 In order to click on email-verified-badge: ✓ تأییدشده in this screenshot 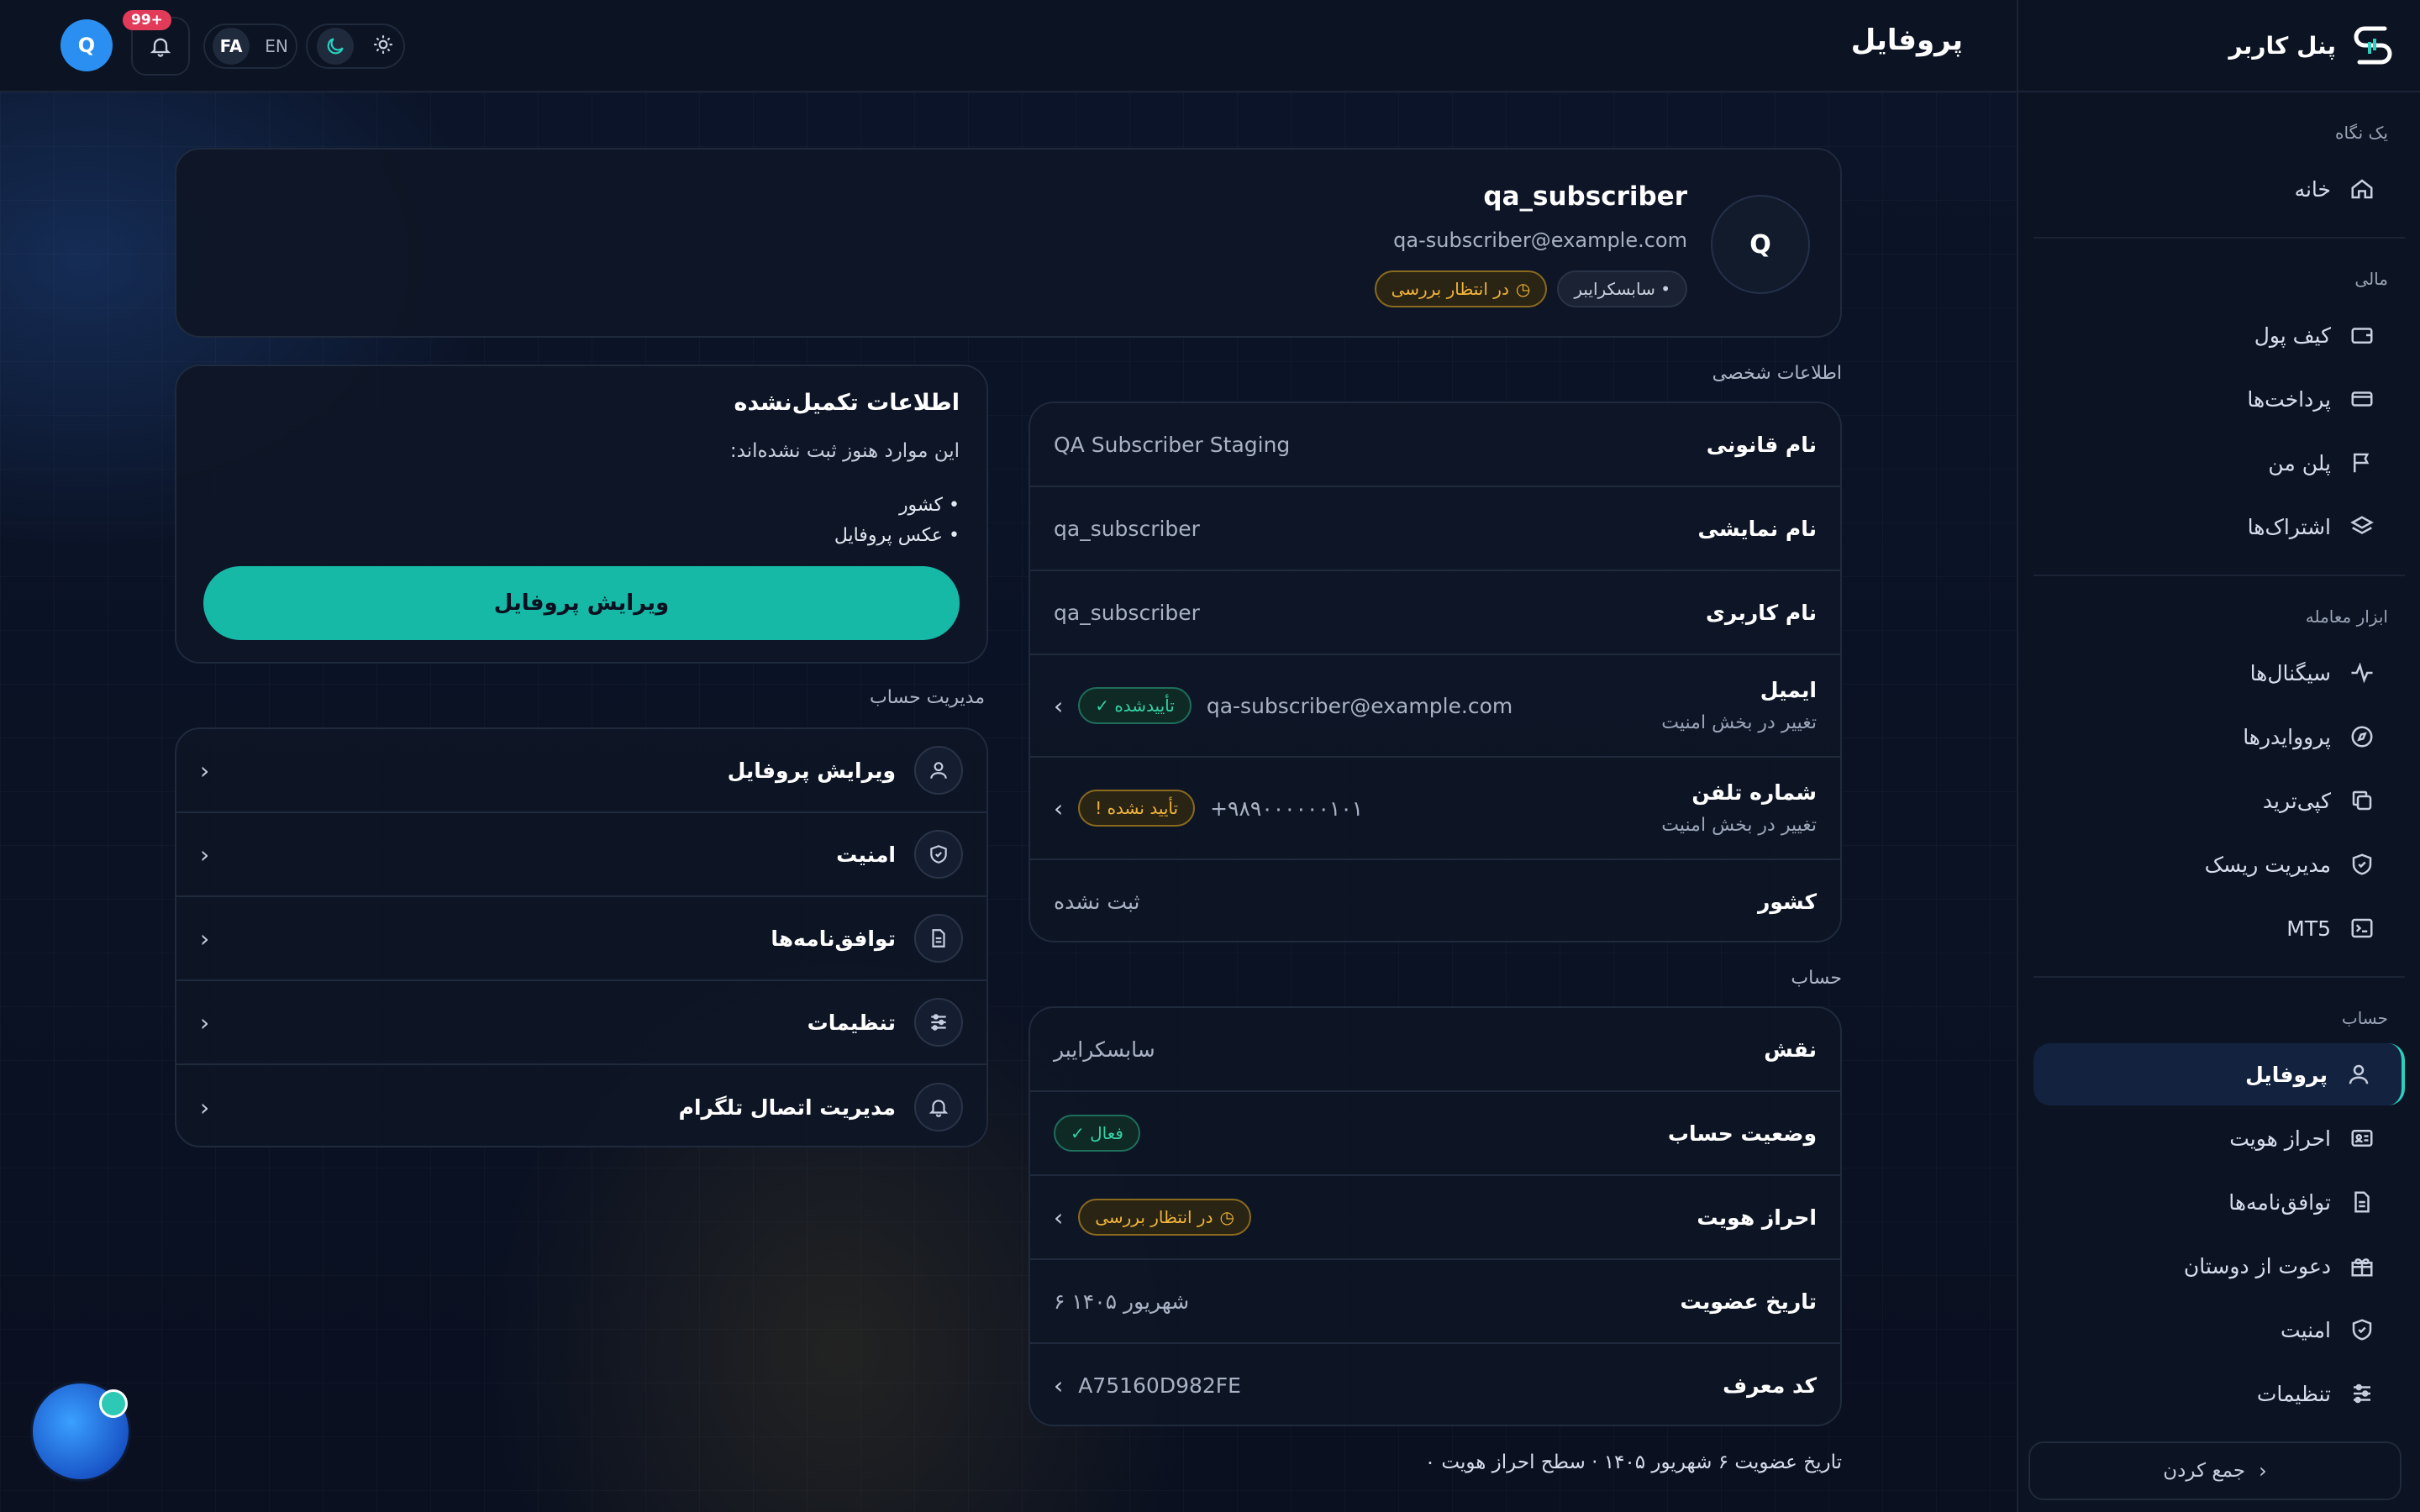, I will do `click(1135, 705)`.